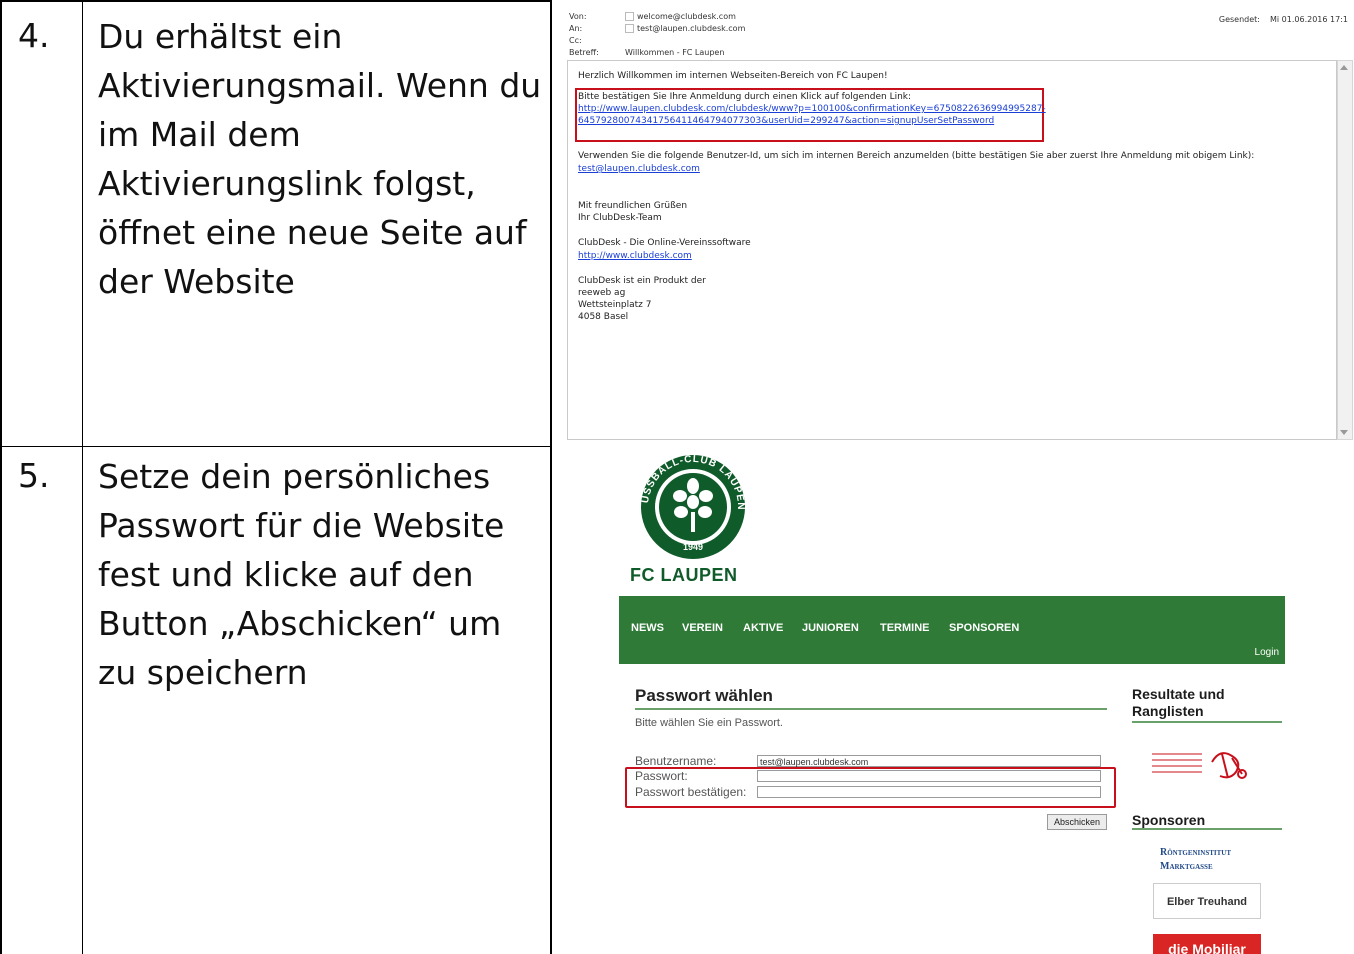  I want to click on email-scrollbar, so click(1345, 250).